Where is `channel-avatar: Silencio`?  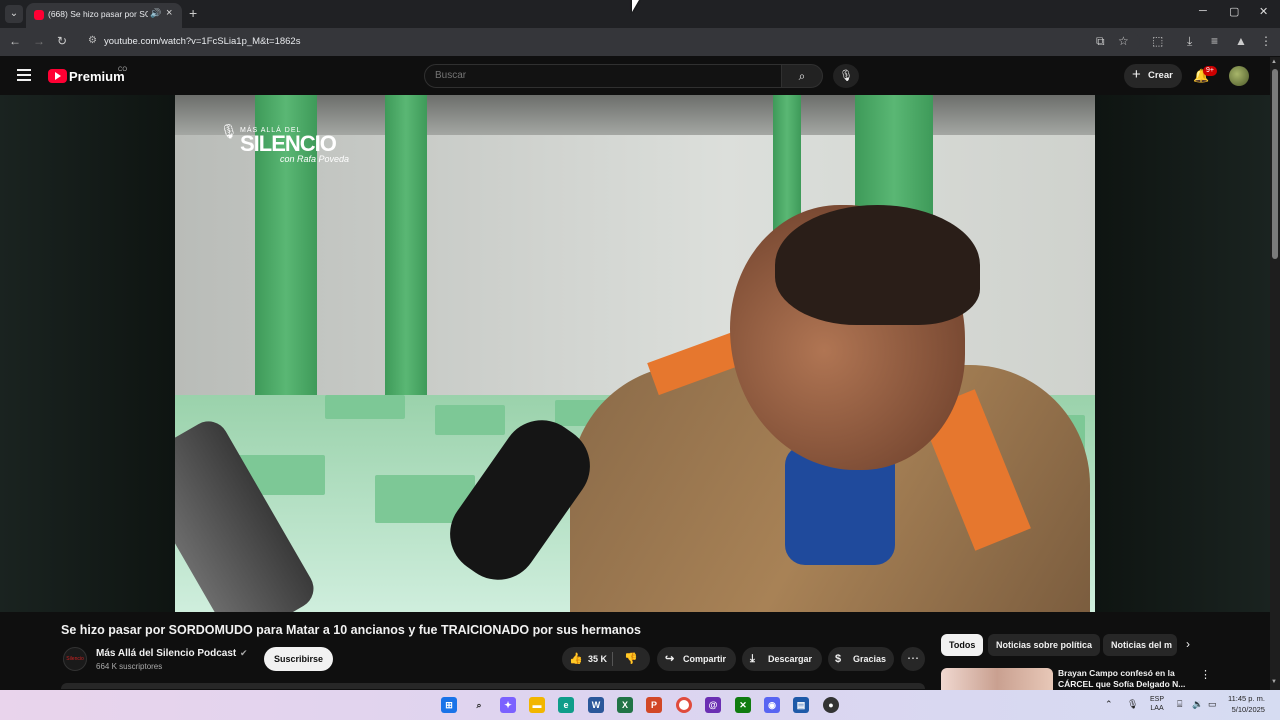
channel-avatar: Silencio is located at coordinates (75, 659).